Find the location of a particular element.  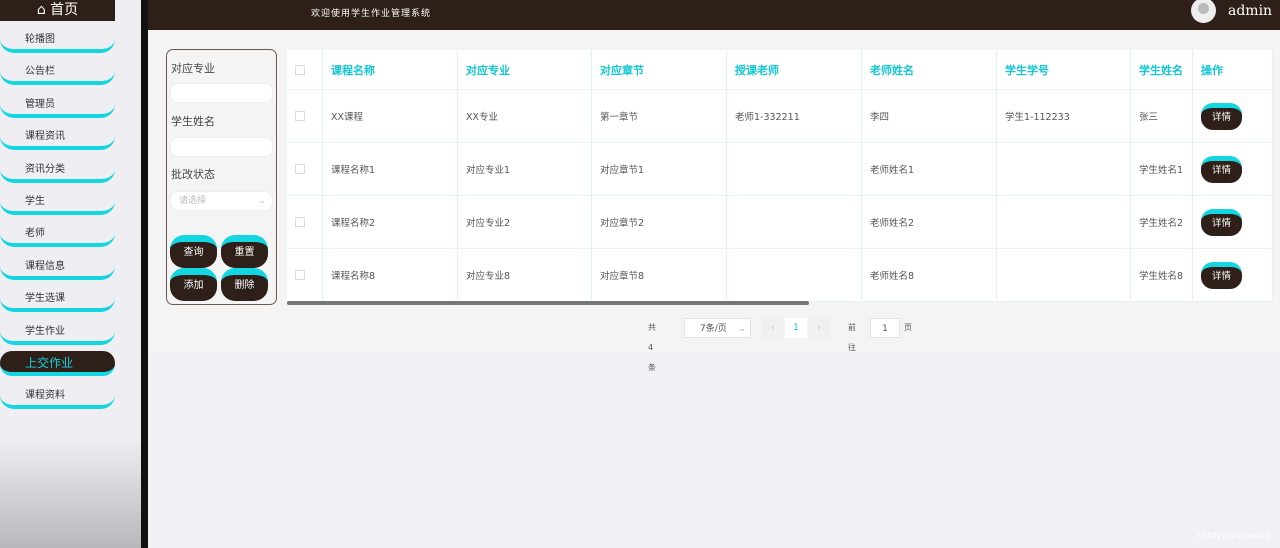

table-cell: 学生学号 is located at coordinates (1064, 69).